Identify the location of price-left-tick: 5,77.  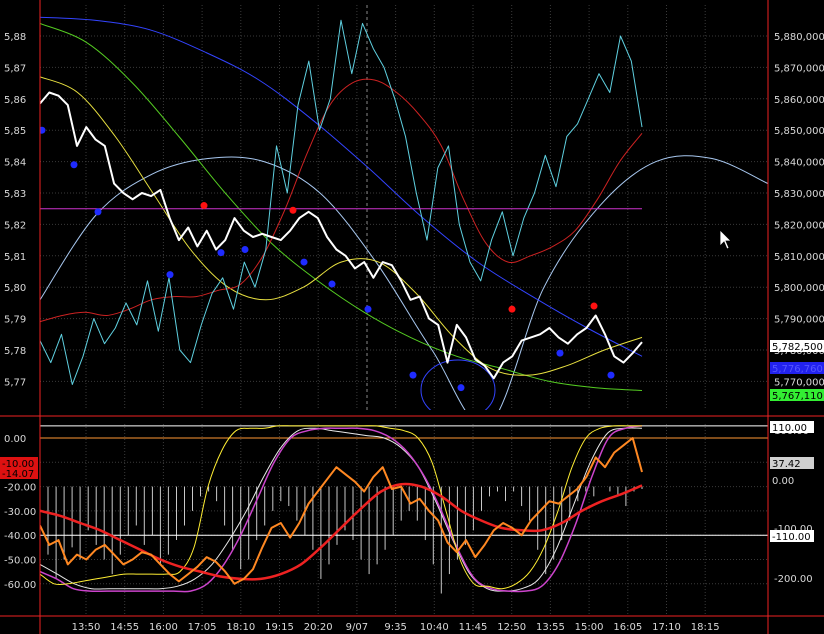
(15, 382).